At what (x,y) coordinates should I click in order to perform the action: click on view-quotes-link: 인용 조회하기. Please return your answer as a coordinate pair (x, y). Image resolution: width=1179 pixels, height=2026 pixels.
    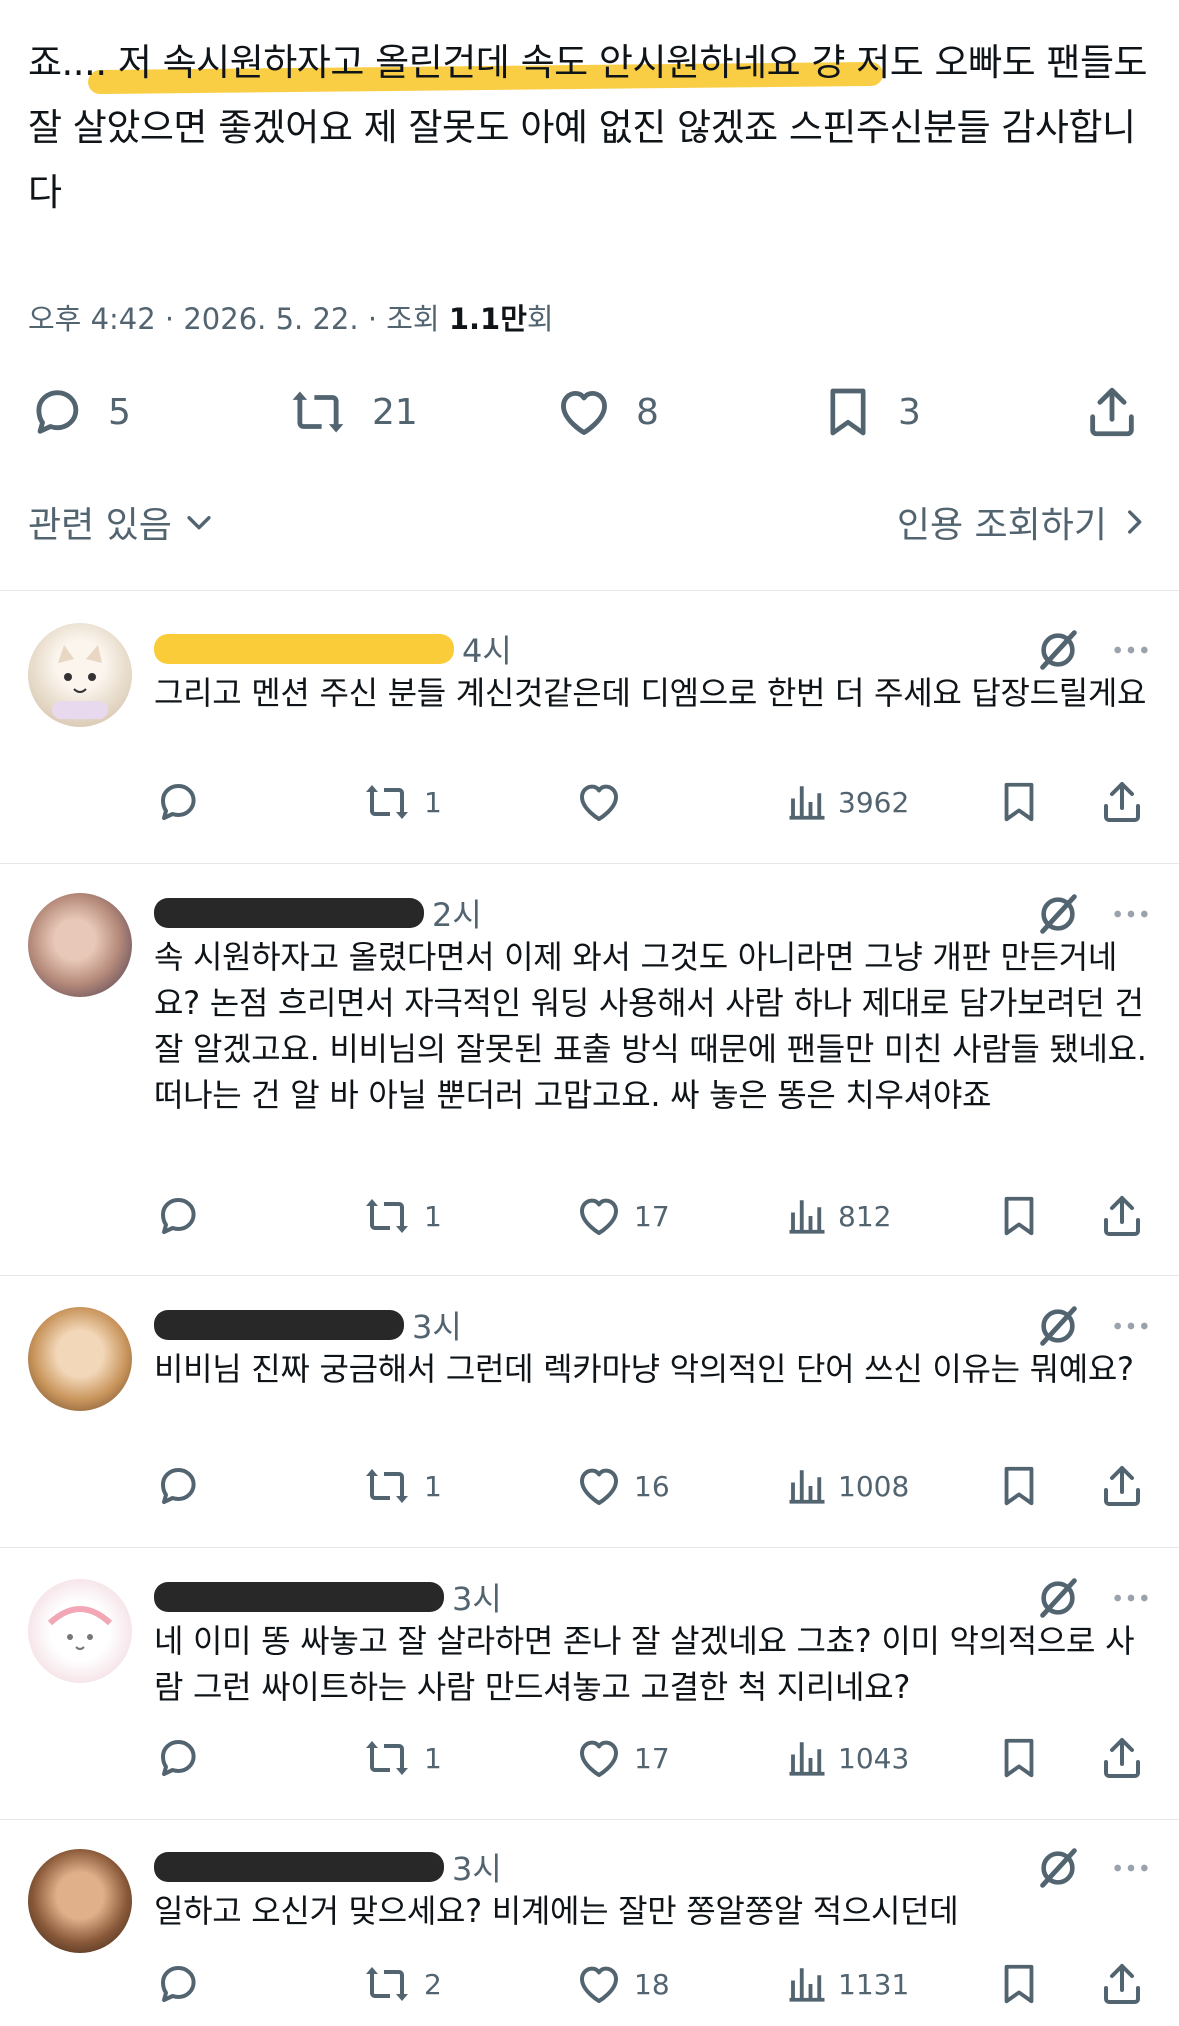
    Looking at the image, I should click on (1024, 522).